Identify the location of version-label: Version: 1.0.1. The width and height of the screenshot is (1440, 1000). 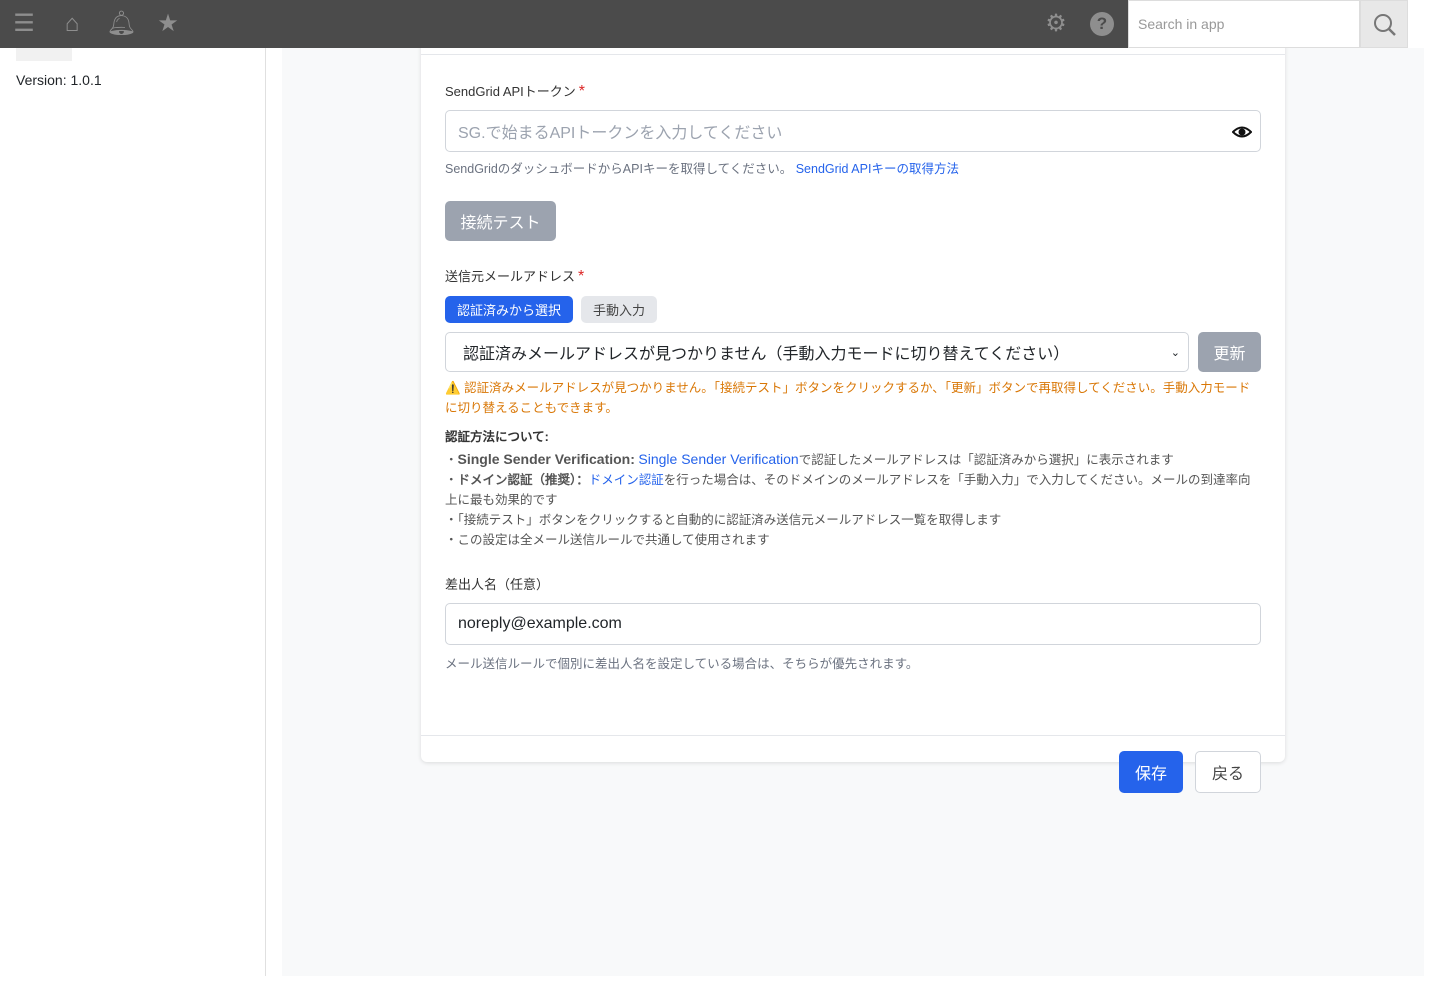
(59, 80).